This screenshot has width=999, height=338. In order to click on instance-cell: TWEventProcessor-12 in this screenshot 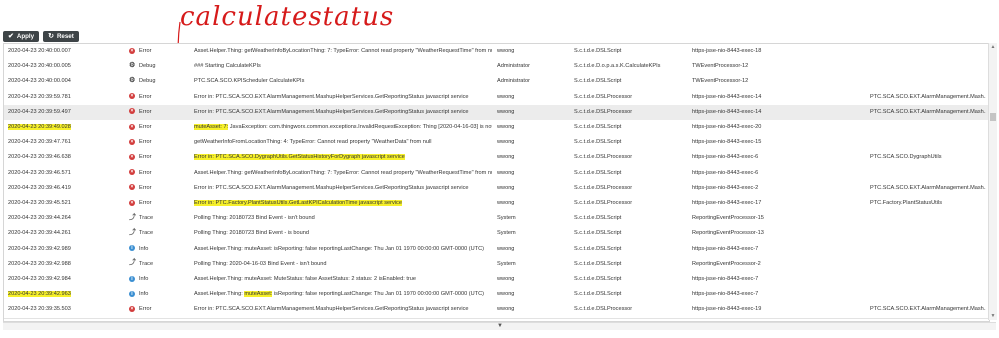, I will do `click(720, 81)`.